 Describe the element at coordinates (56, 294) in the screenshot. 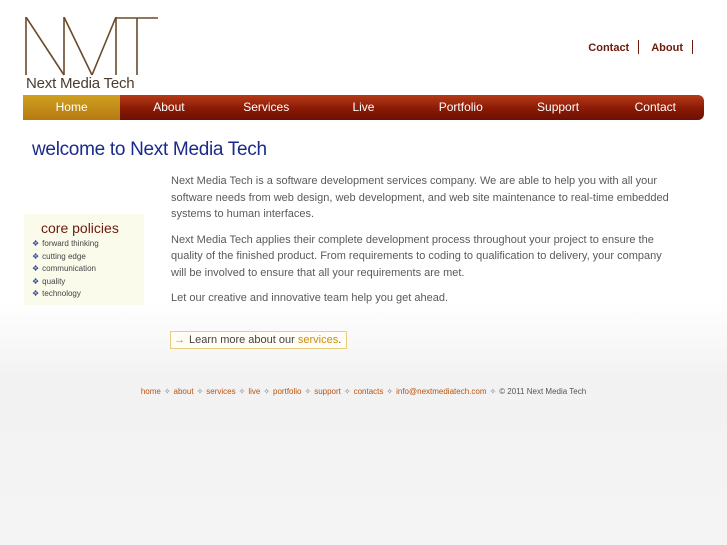

I see `list-item: ❖ technology` at that location.